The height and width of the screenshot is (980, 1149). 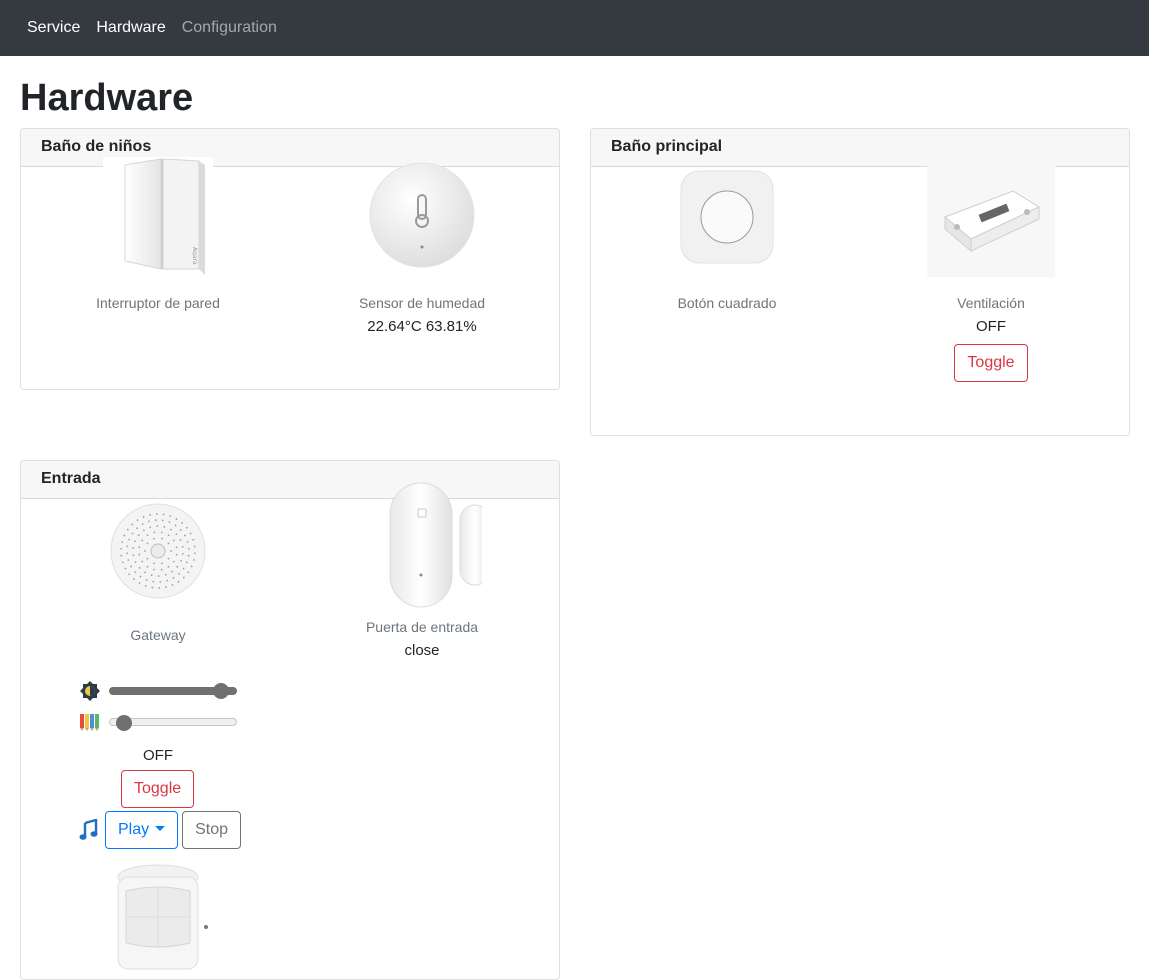 What do you see at coordinates (160, 828) in the screenshot?
I see `chevron-down-icon` at bounding box center [160, 828].